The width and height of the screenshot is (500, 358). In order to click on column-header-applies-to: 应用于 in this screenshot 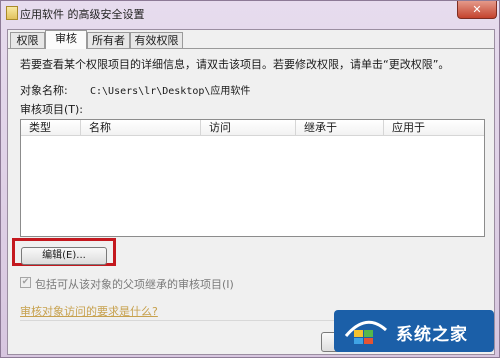, I will do `click(434, 128)`.